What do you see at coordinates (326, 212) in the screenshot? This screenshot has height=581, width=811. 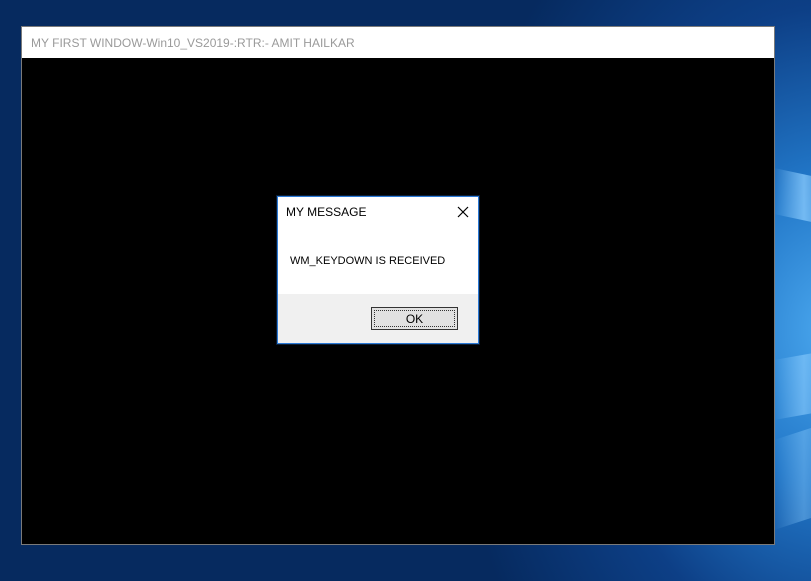 I see `message-box-title: MY MESSAGE` at bounding box center [326, 212].